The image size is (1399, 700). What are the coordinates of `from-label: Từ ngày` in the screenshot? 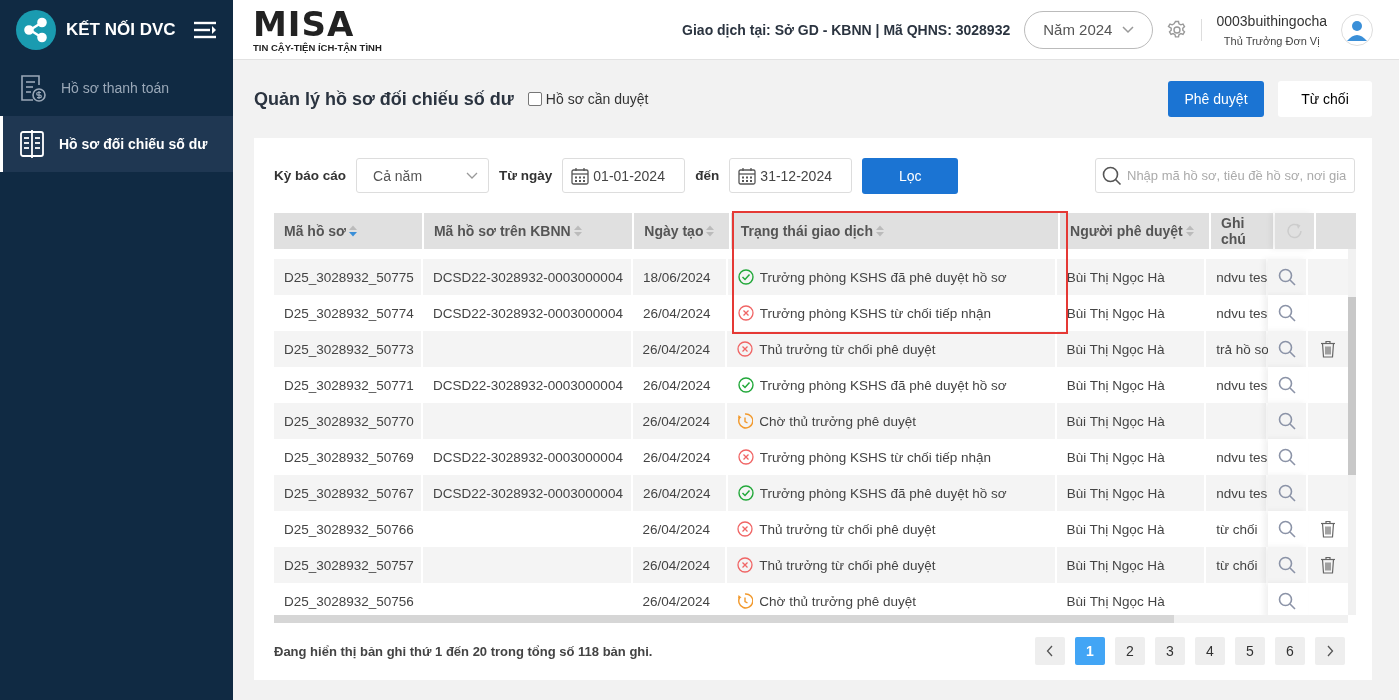 It's located at (526, 175).